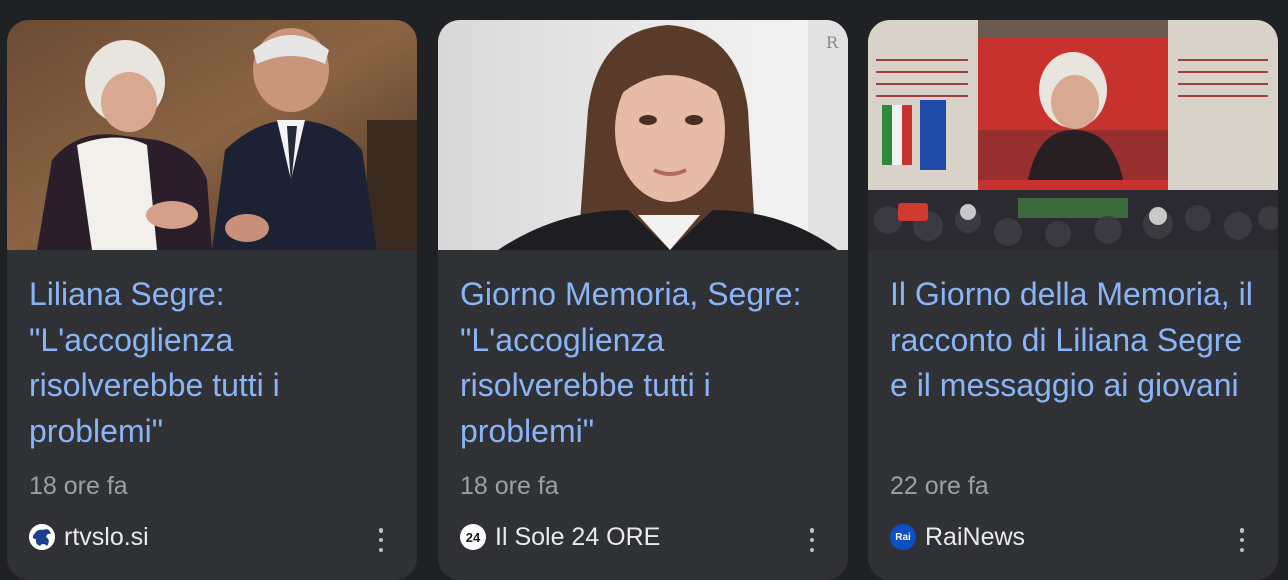 The image size is (1288, 580). I want to click on news-source: rtvslo.si, so click(89, 537).